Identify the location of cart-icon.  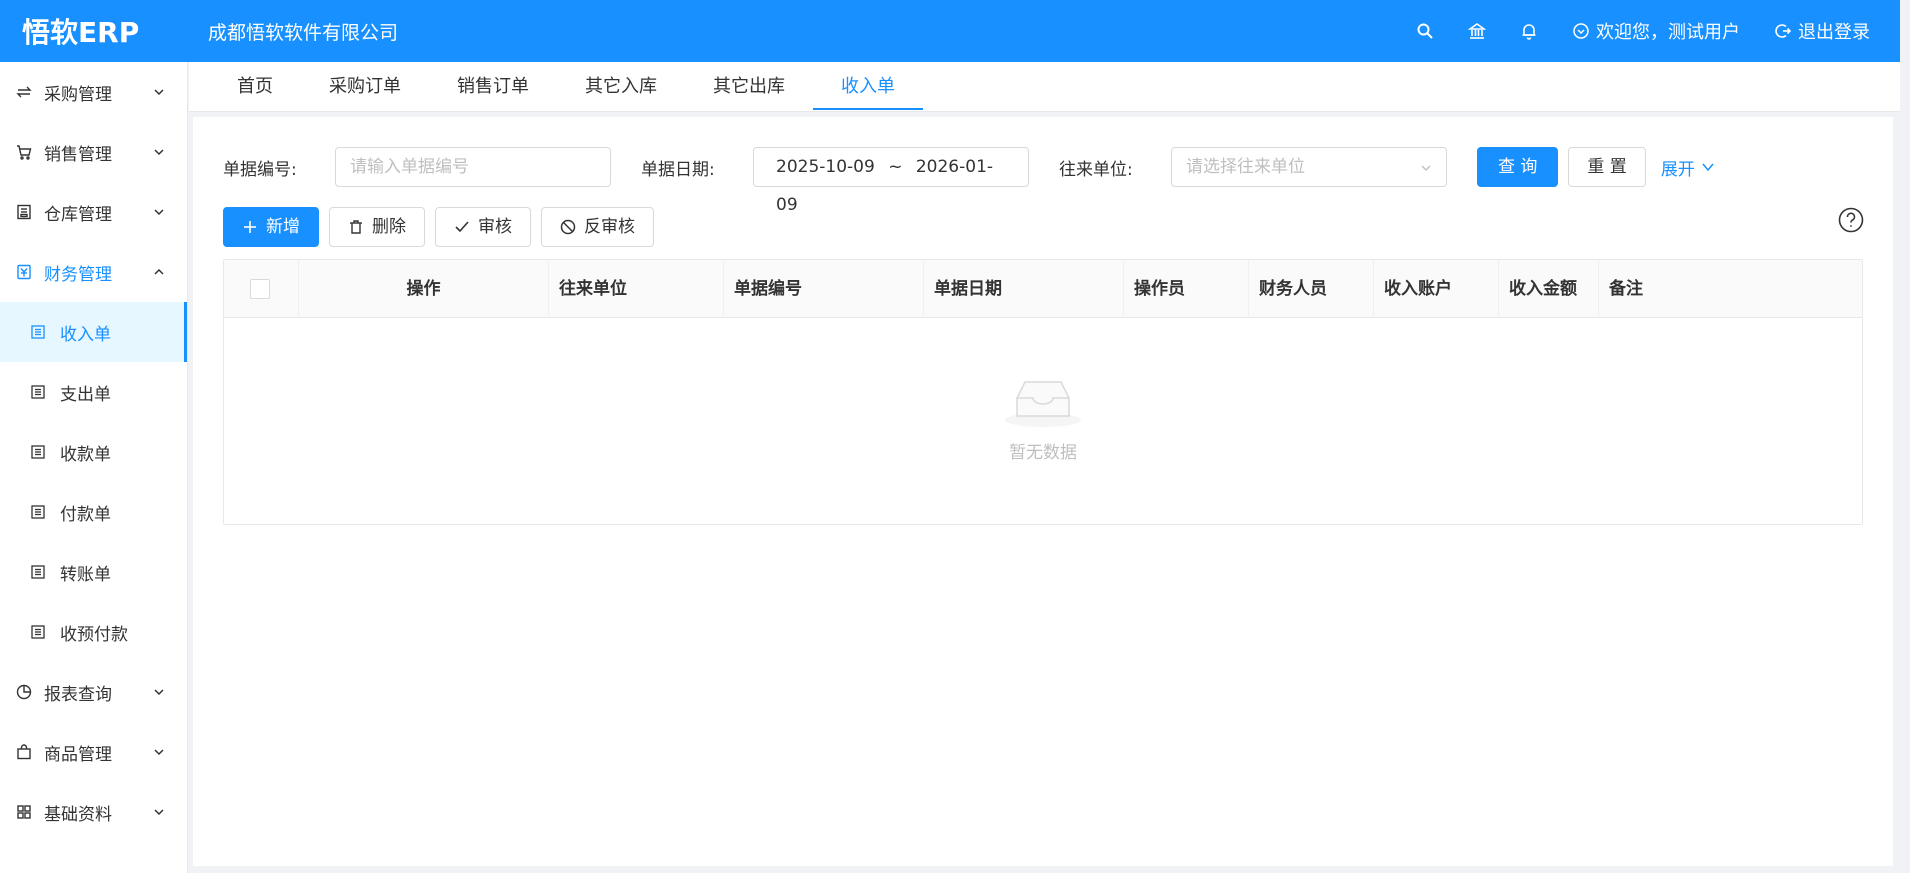
(24, 152).